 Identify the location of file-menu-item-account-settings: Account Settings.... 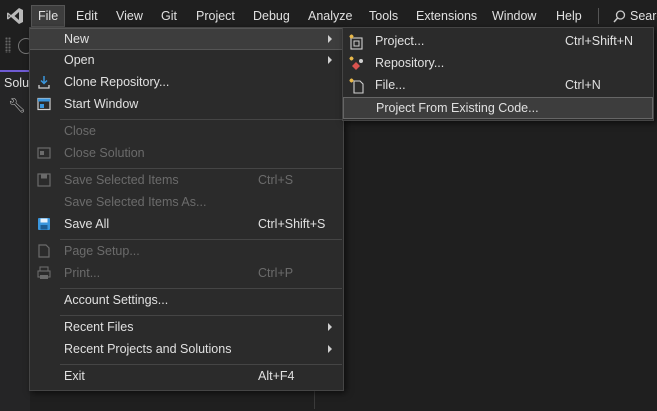
(186, 301).